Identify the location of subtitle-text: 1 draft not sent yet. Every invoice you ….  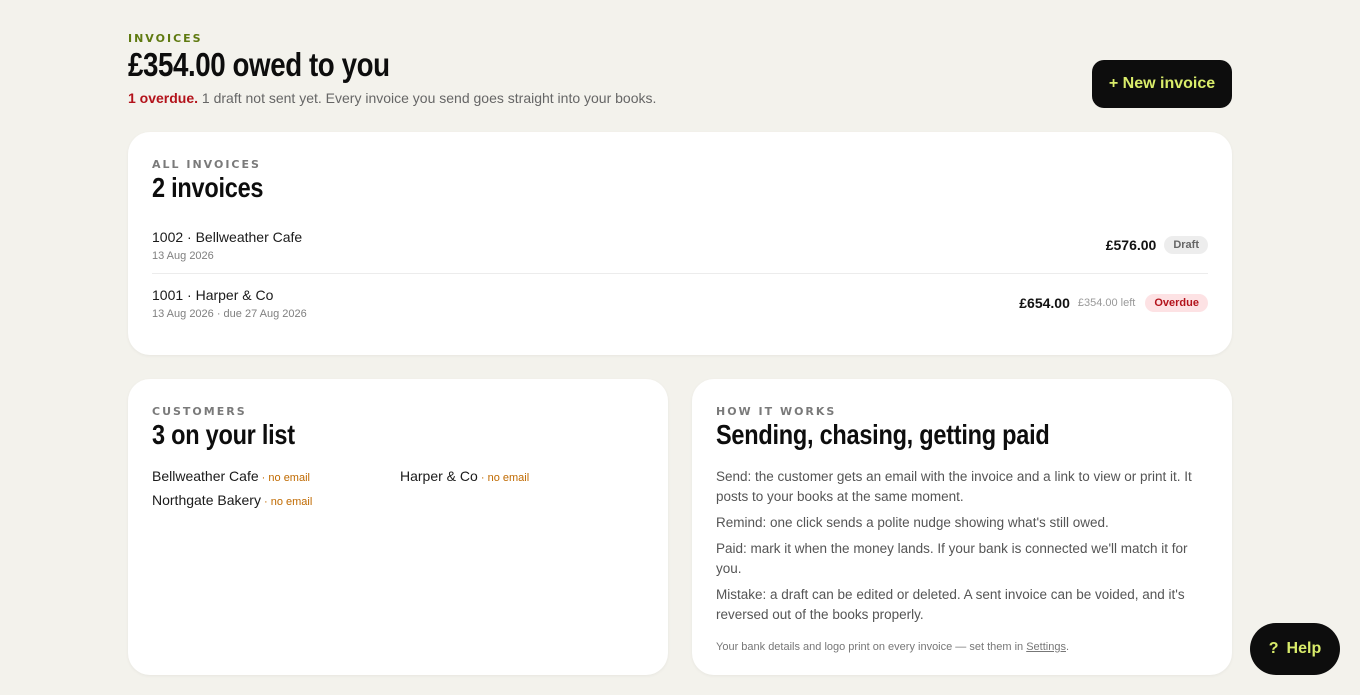
(427, 98).